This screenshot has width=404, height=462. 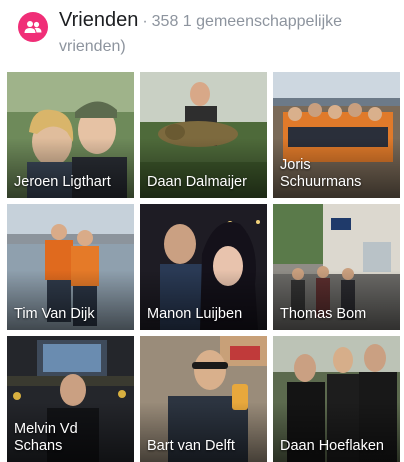 What do you see at coordinates (205, 446) in the screenshot?
I see `friend-name: Bart van Delft` at bounding box center [205, 446].